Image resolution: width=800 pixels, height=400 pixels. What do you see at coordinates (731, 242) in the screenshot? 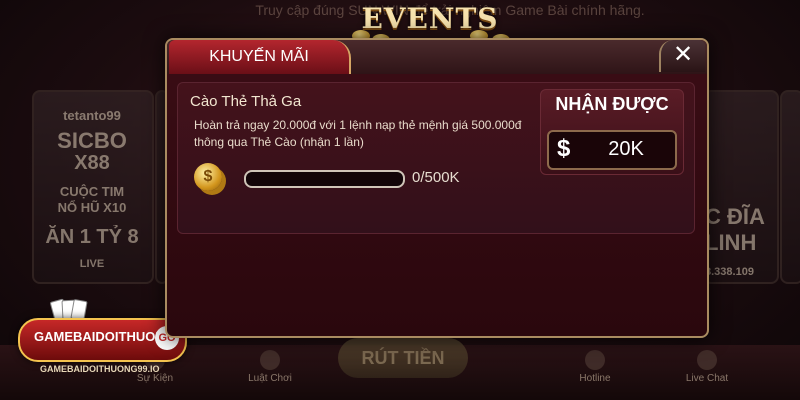
I see `bg-right-line: LINH` at bounding box center [731, 242].